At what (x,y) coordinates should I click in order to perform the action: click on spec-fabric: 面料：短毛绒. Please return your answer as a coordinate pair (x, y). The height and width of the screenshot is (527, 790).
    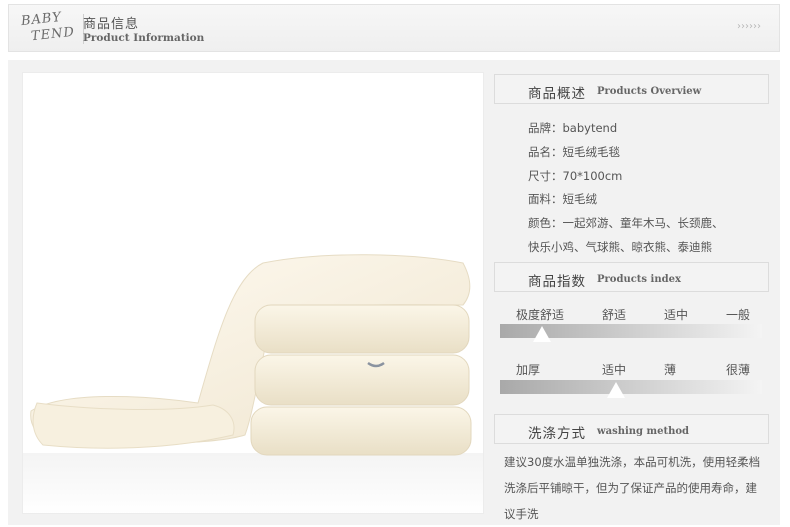
    Looking at the image, I should click on (562, 199).